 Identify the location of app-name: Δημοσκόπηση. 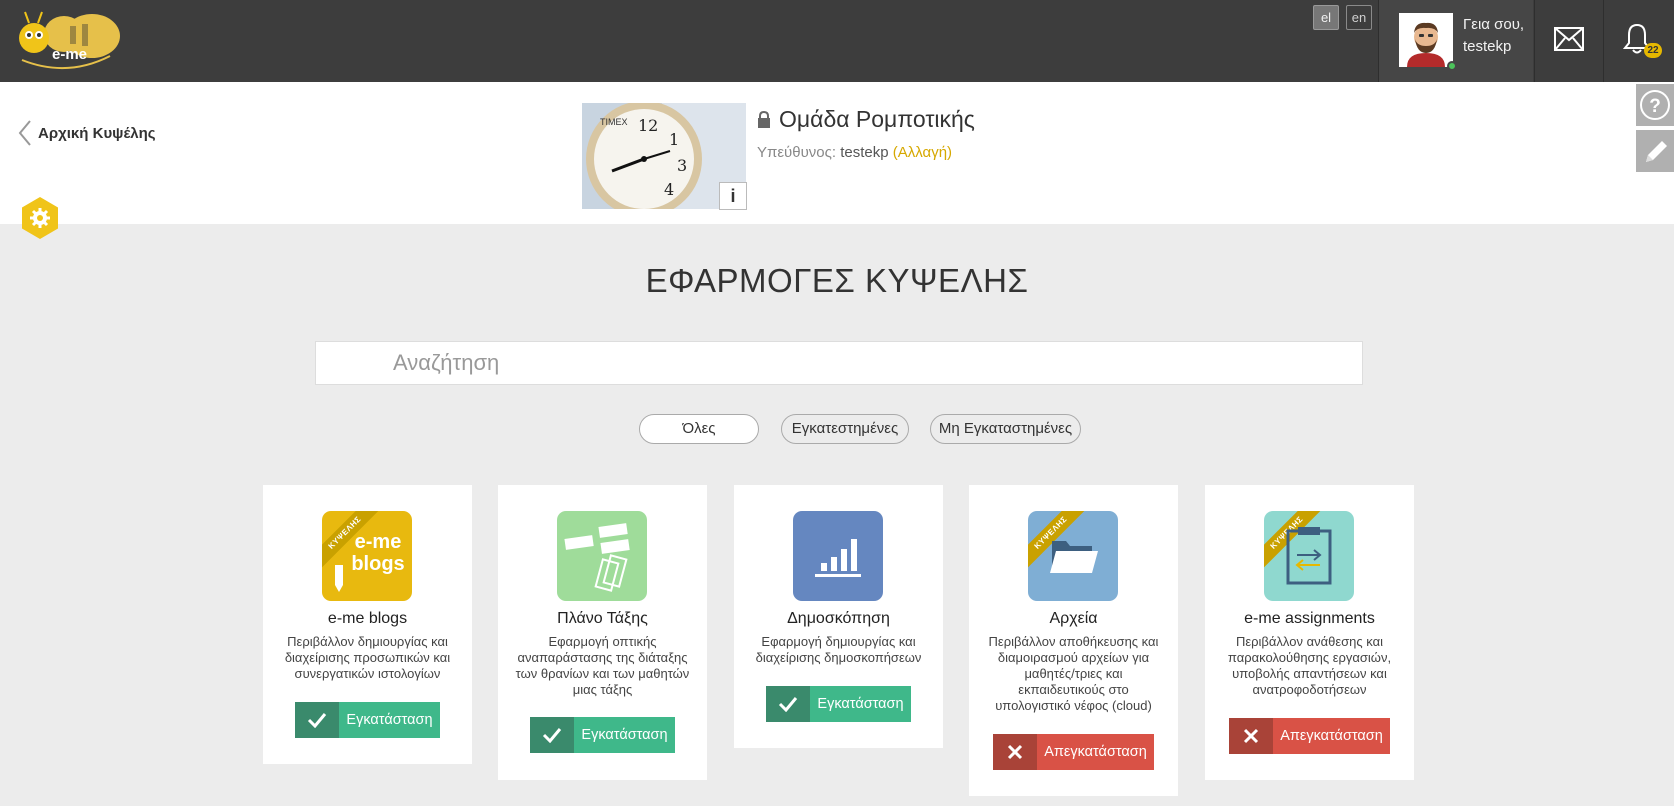
(838, 618).